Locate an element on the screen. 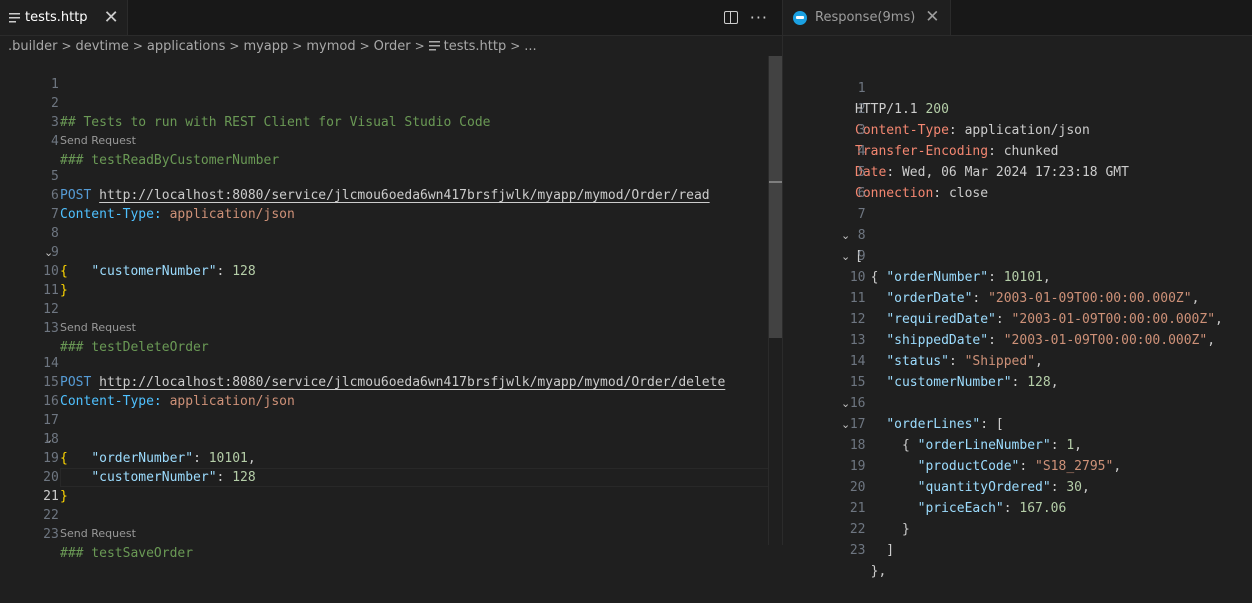 This screenshot has width=1252, height=603. response-line: 20 "priceEach": 167.06 is located at coordinates (924, 486).